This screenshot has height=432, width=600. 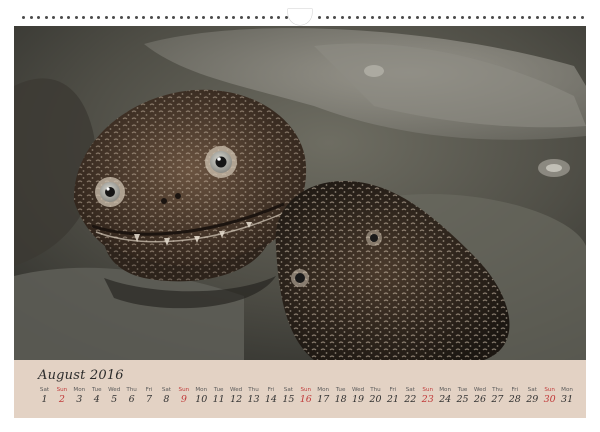 What do you see at coordinates (236, 399) in the screenshot?
I see `day-number: 12` at bounding box center [236, 399].